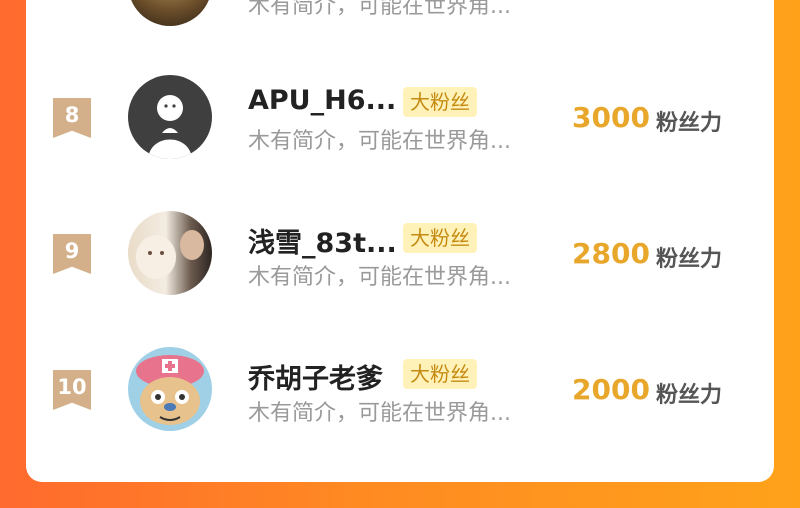 This screenshot has height=508, width=800. I want to click on fan-power-score: 2000, so click(611, 389).